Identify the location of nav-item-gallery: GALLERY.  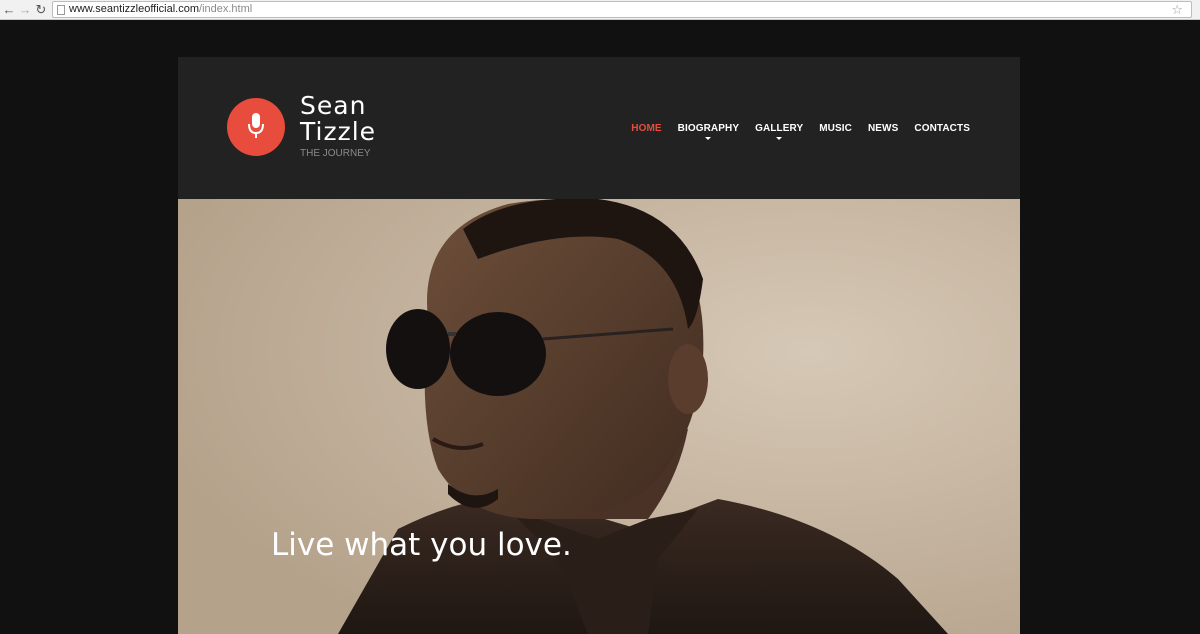
(779, 131).